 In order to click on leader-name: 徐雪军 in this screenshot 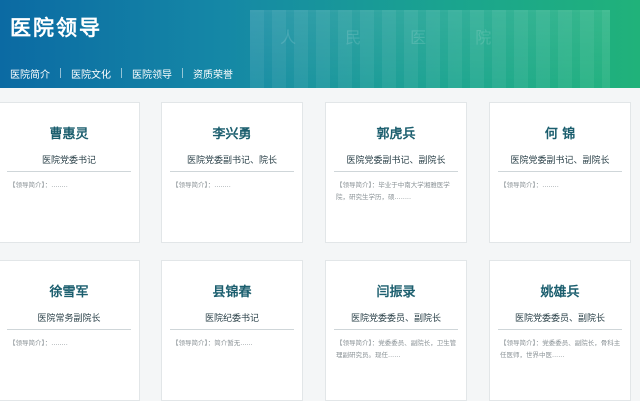, I will do `click(69, 292)`.